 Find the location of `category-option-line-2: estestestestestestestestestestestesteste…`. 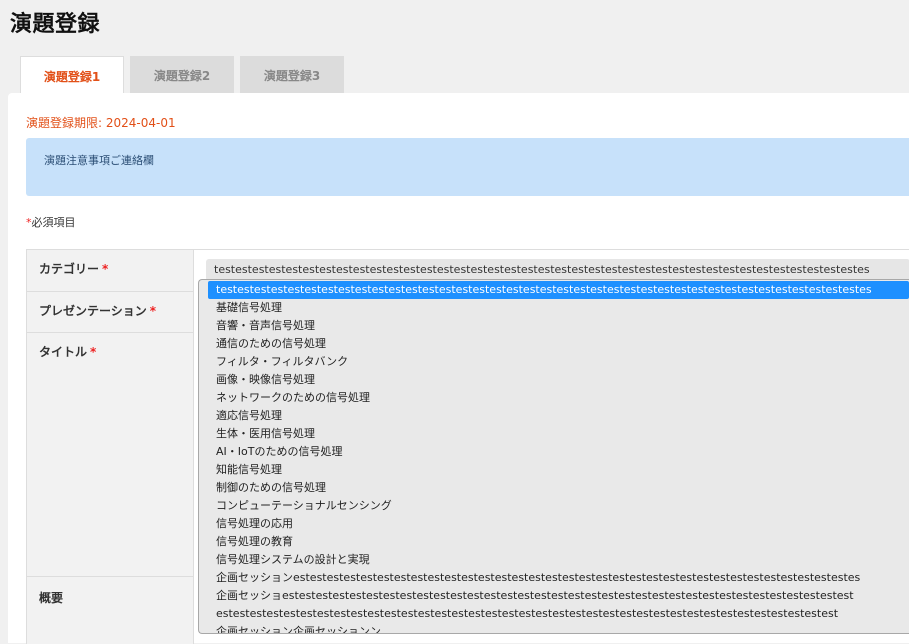

category-option-line-2: estestestestestestestestestestestesteste… is located at coordinates (527, 613).